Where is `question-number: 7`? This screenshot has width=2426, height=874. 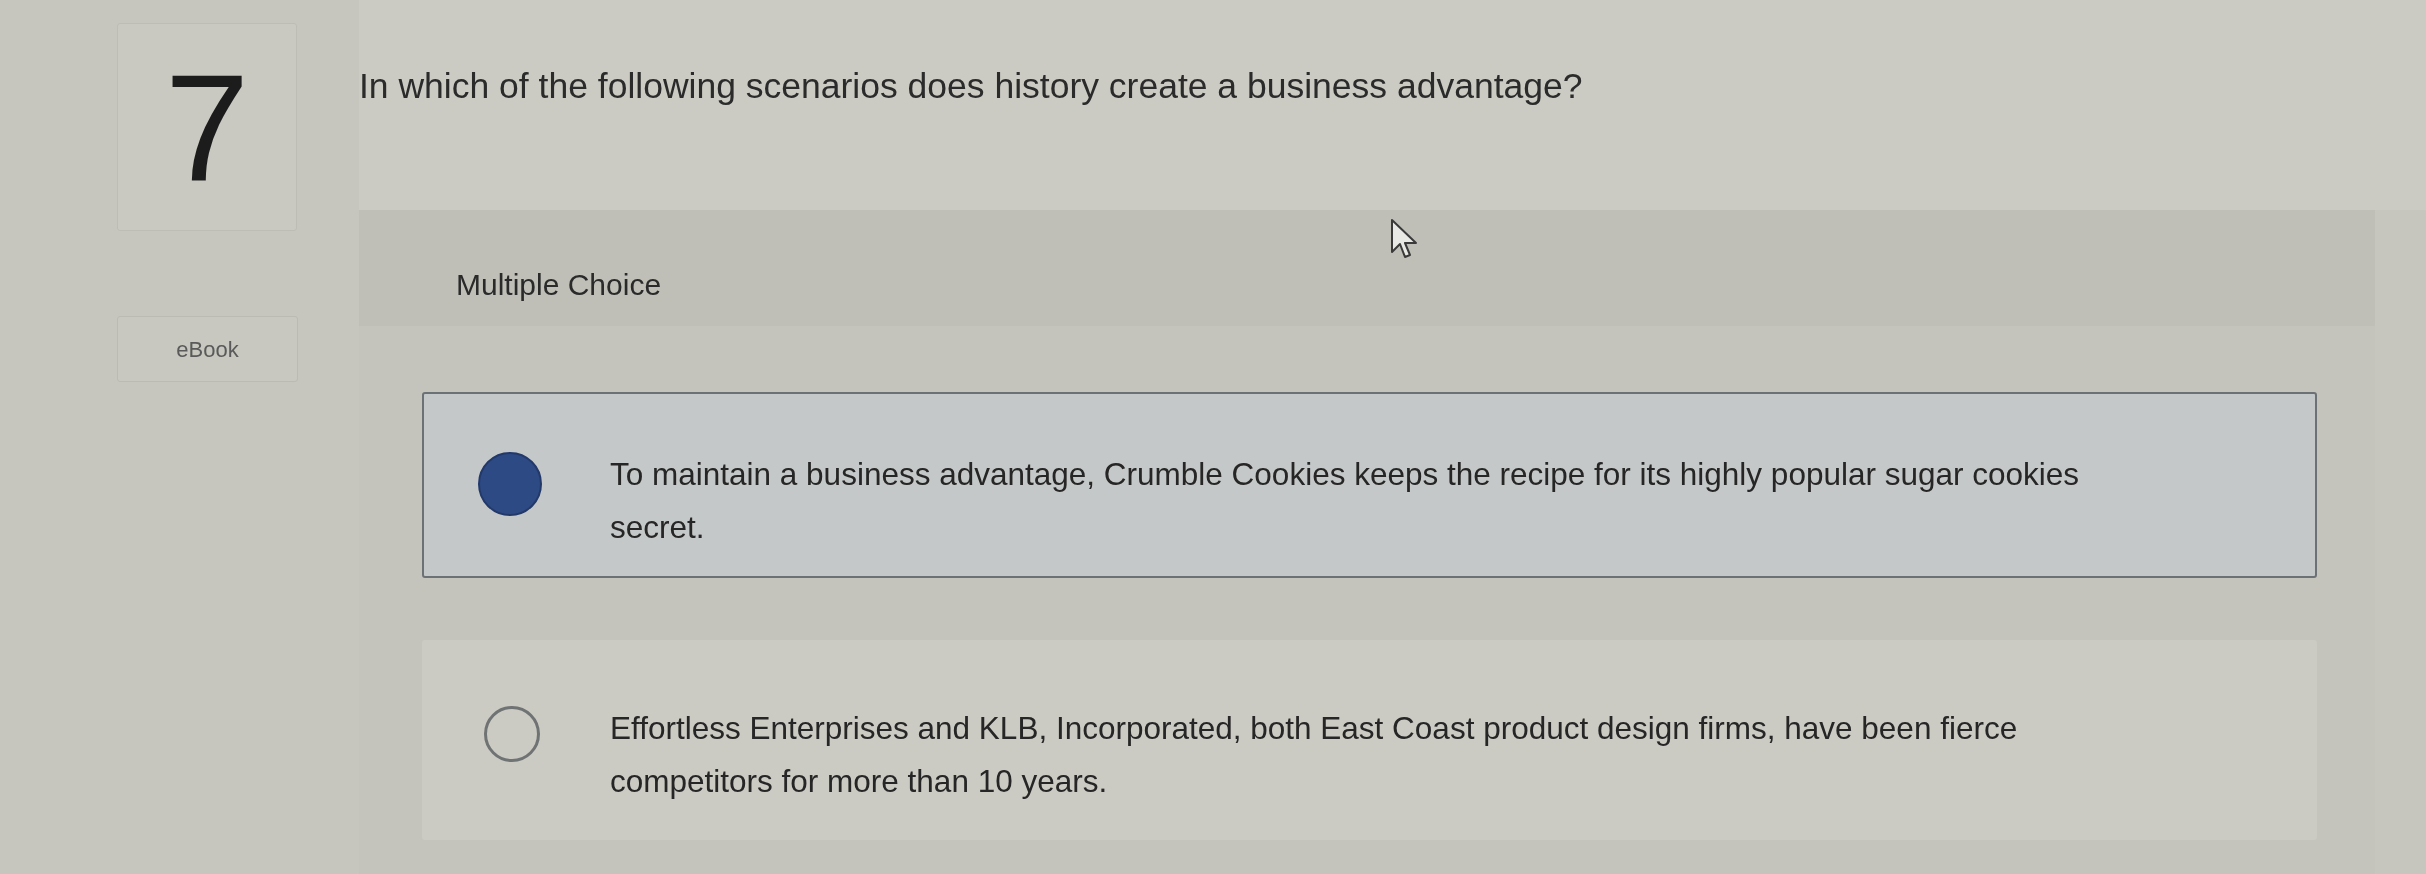 question-number: 7 is located at coordinates (207, 127).